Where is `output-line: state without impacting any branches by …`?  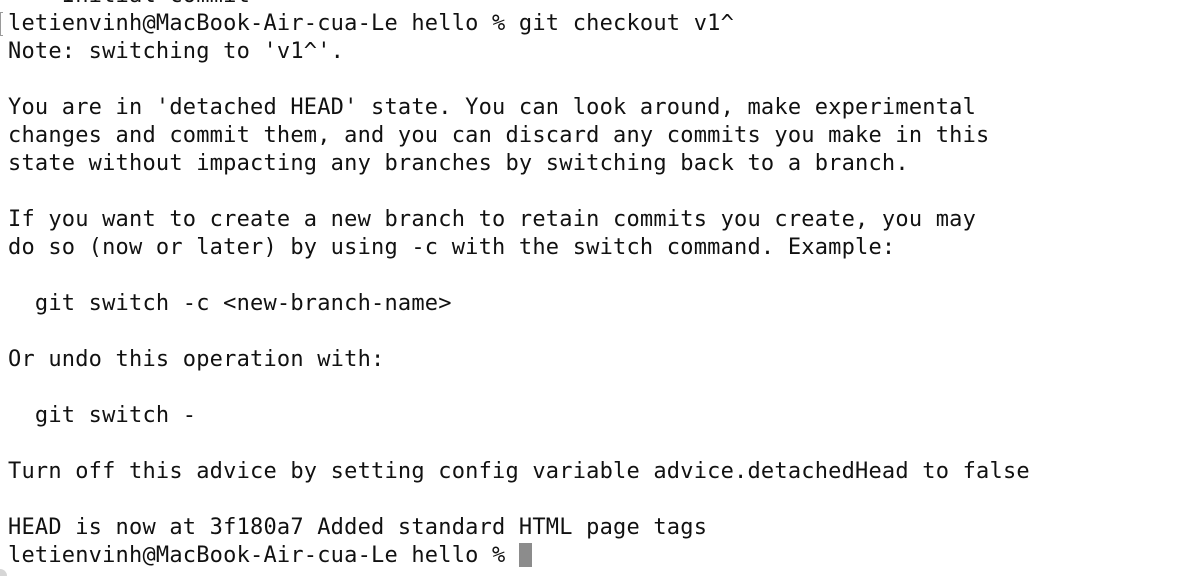 output-line: state without impacting any branches by … is located at coordinates (458, 163).